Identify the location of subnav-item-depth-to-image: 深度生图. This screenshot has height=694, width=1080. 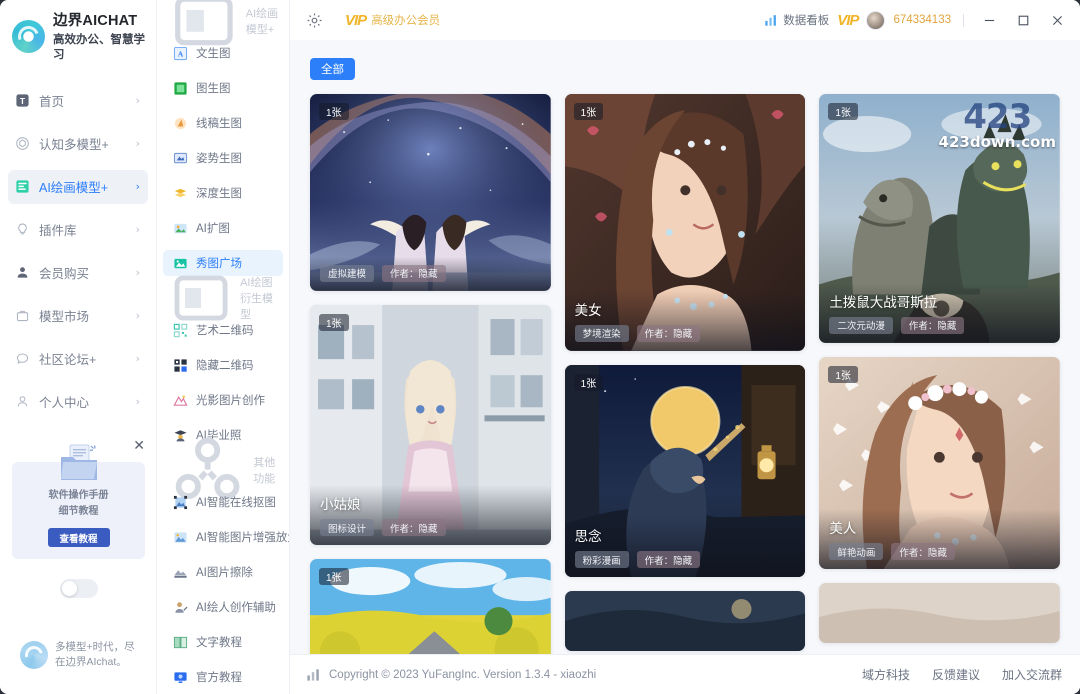
(223, 193).